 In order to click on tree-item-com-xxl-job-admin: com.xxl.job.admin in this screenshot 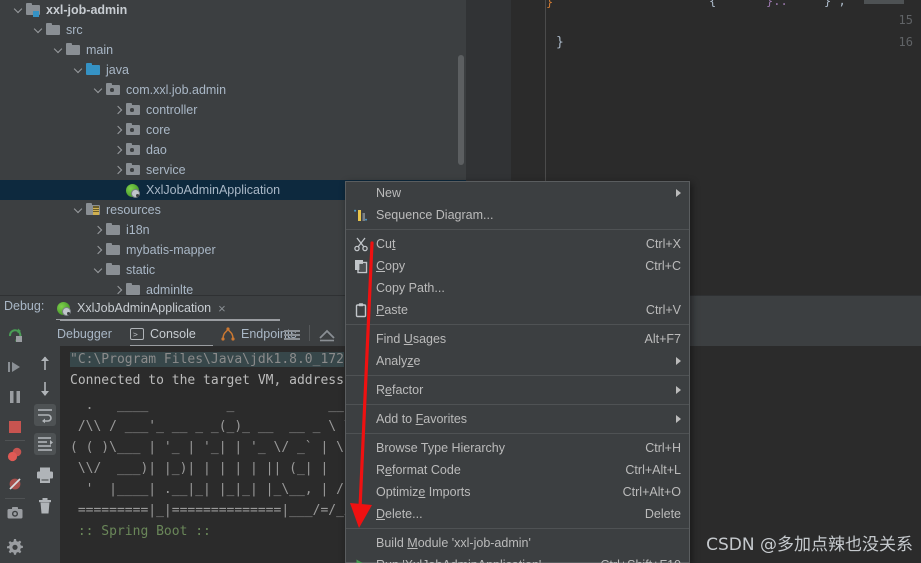, I will do `click(233, 90)`.